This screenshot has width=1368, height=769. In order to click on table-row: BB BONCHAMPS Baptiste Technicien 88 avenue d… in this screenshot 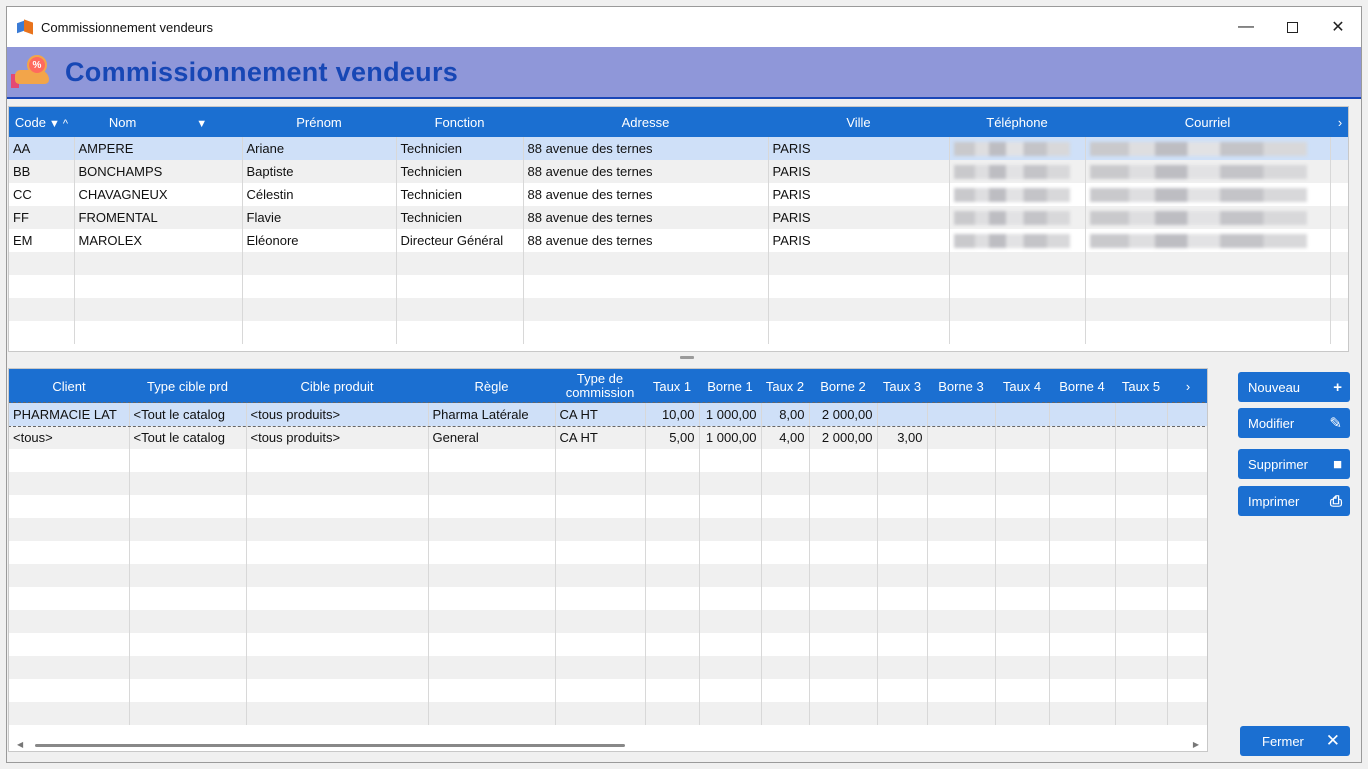, I will do `click(678, 171)`.